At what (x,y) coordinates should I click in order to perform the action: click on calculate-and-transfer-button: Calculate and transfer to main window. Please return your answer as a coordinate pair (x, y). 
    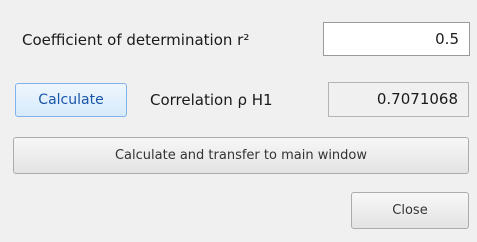
    Looking at the image, I should click on (241, 155).